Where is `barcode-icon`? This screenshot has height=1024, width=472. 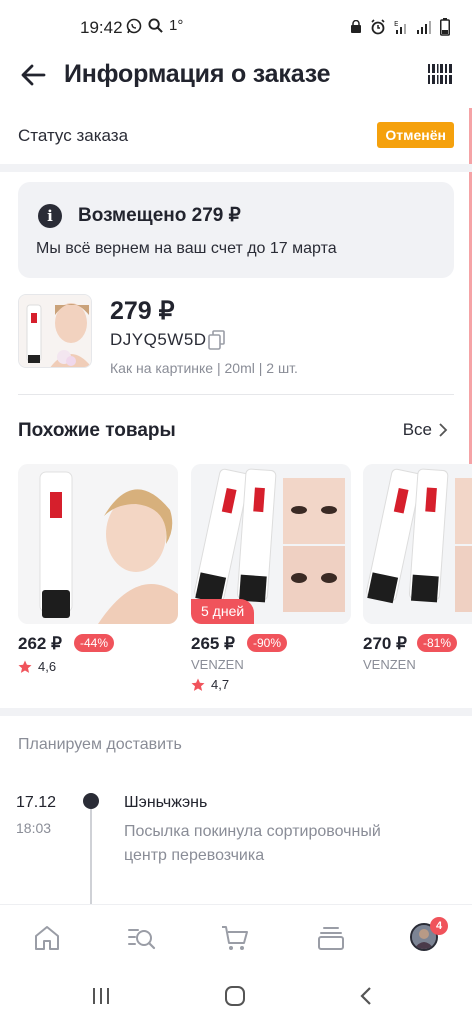 barcode-icon is located at coordinates (440, 74).